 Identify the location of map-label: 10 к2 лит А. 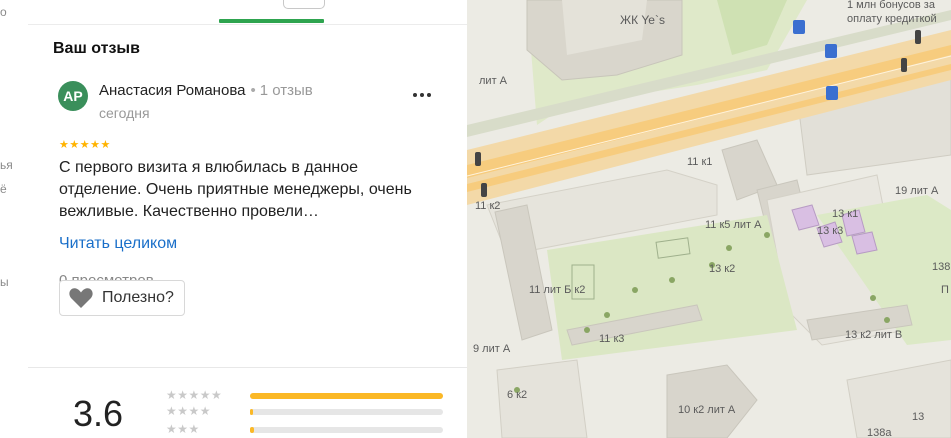
(707, 410).